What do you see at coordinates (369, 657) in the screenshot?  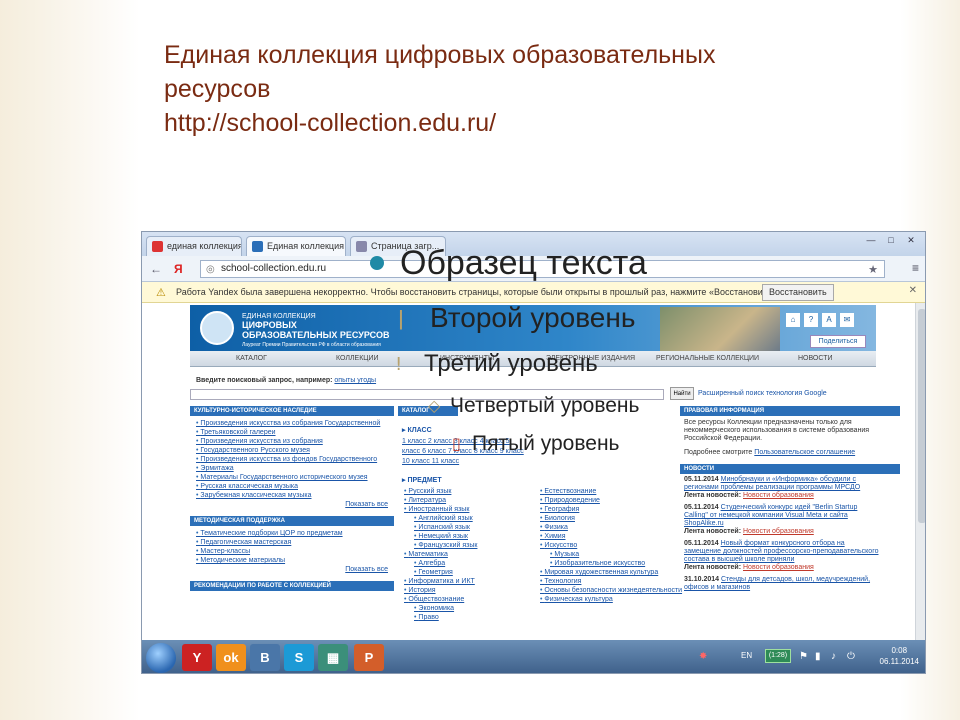 I see `powerpoint-taskbar-icon: P` at bounding box center [369, 657].